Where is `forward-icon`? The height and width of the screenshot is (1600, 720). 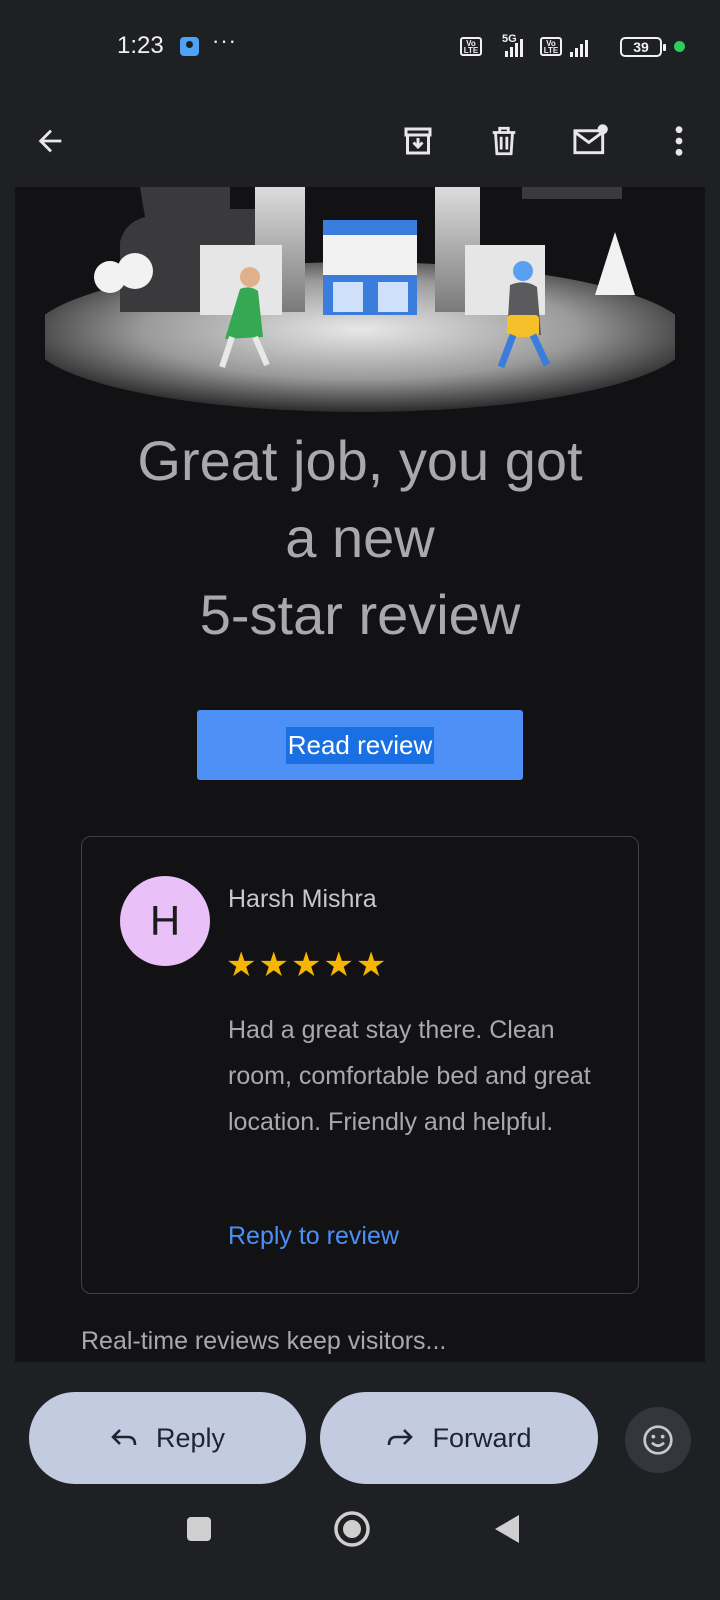
forward-icon is located at coordinates (401, 1437).